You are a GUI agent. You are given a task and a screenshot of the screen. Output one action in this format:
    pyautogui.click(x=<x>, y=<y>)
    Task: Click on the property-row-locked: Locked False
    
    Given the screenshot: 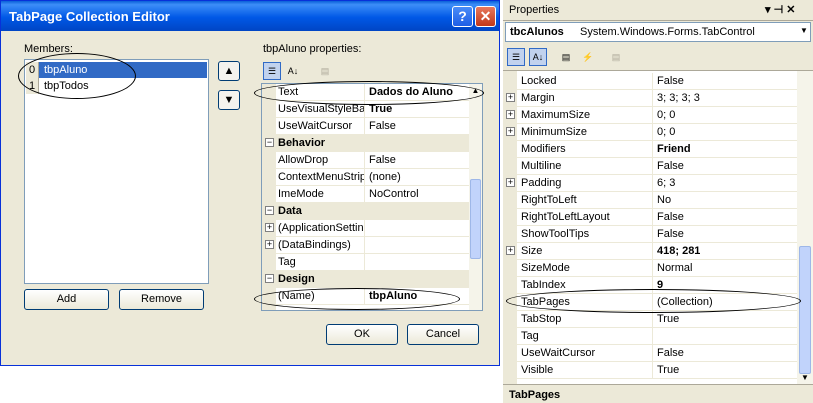 What is the action you would take?
    pyautogui.click(x=650, y=81)
    